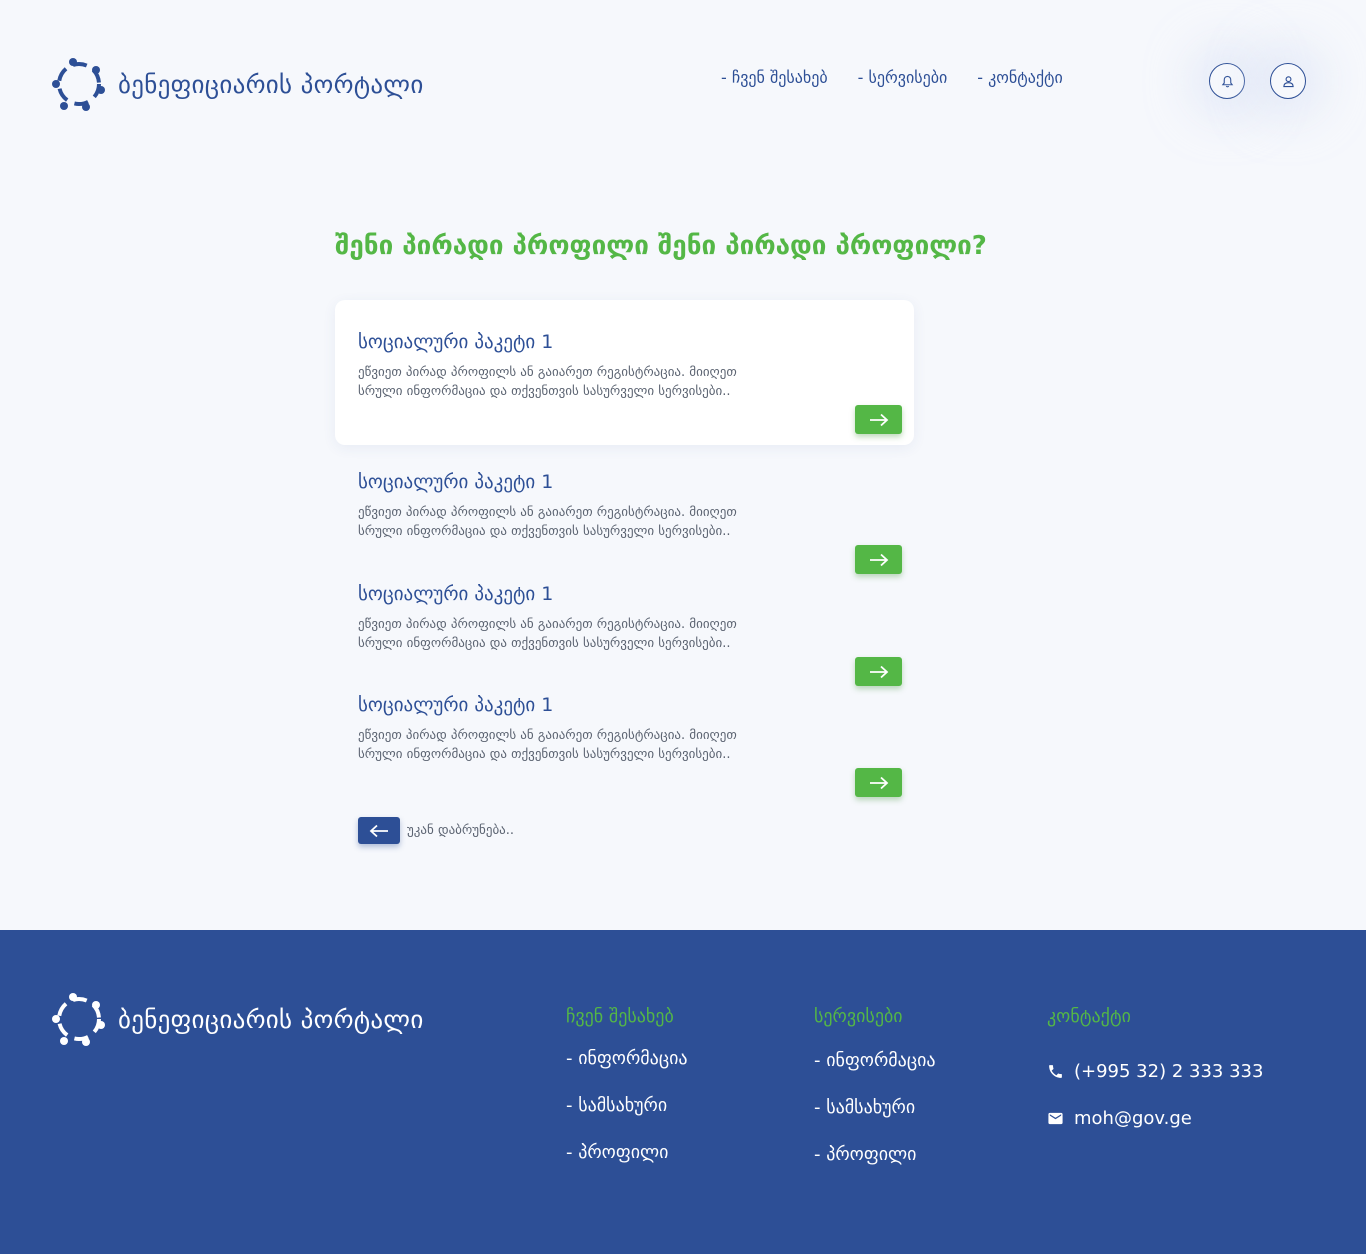  I want to click on footer-col-title: სერვისები, so click(858, 1016).